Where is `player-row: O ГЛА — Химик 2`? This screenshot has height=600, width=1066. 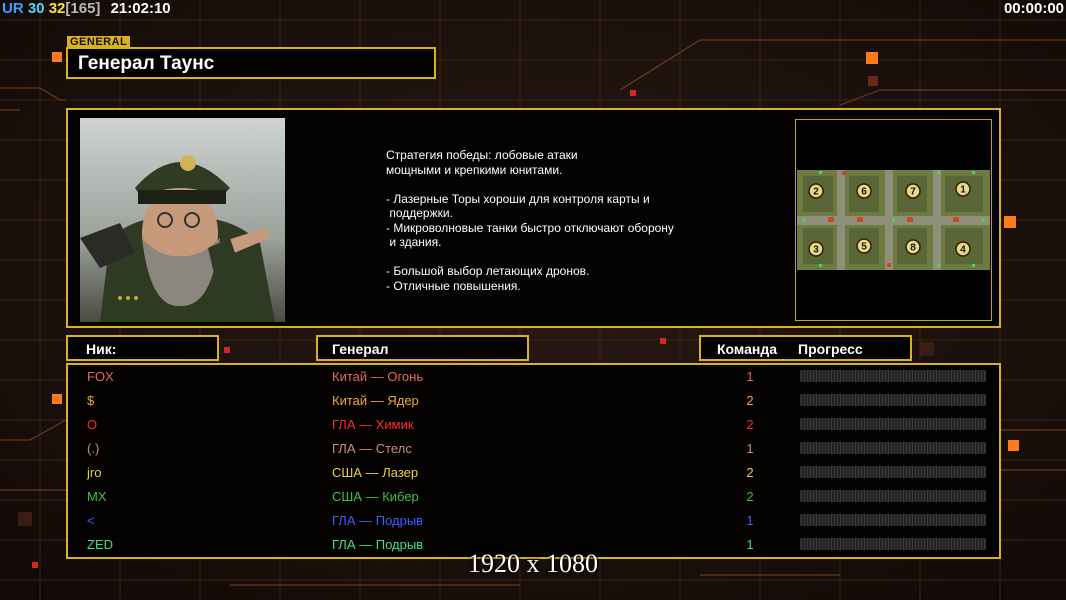 player-row: O ГЛА — Химик 2 is located at coordinates (533, 426).